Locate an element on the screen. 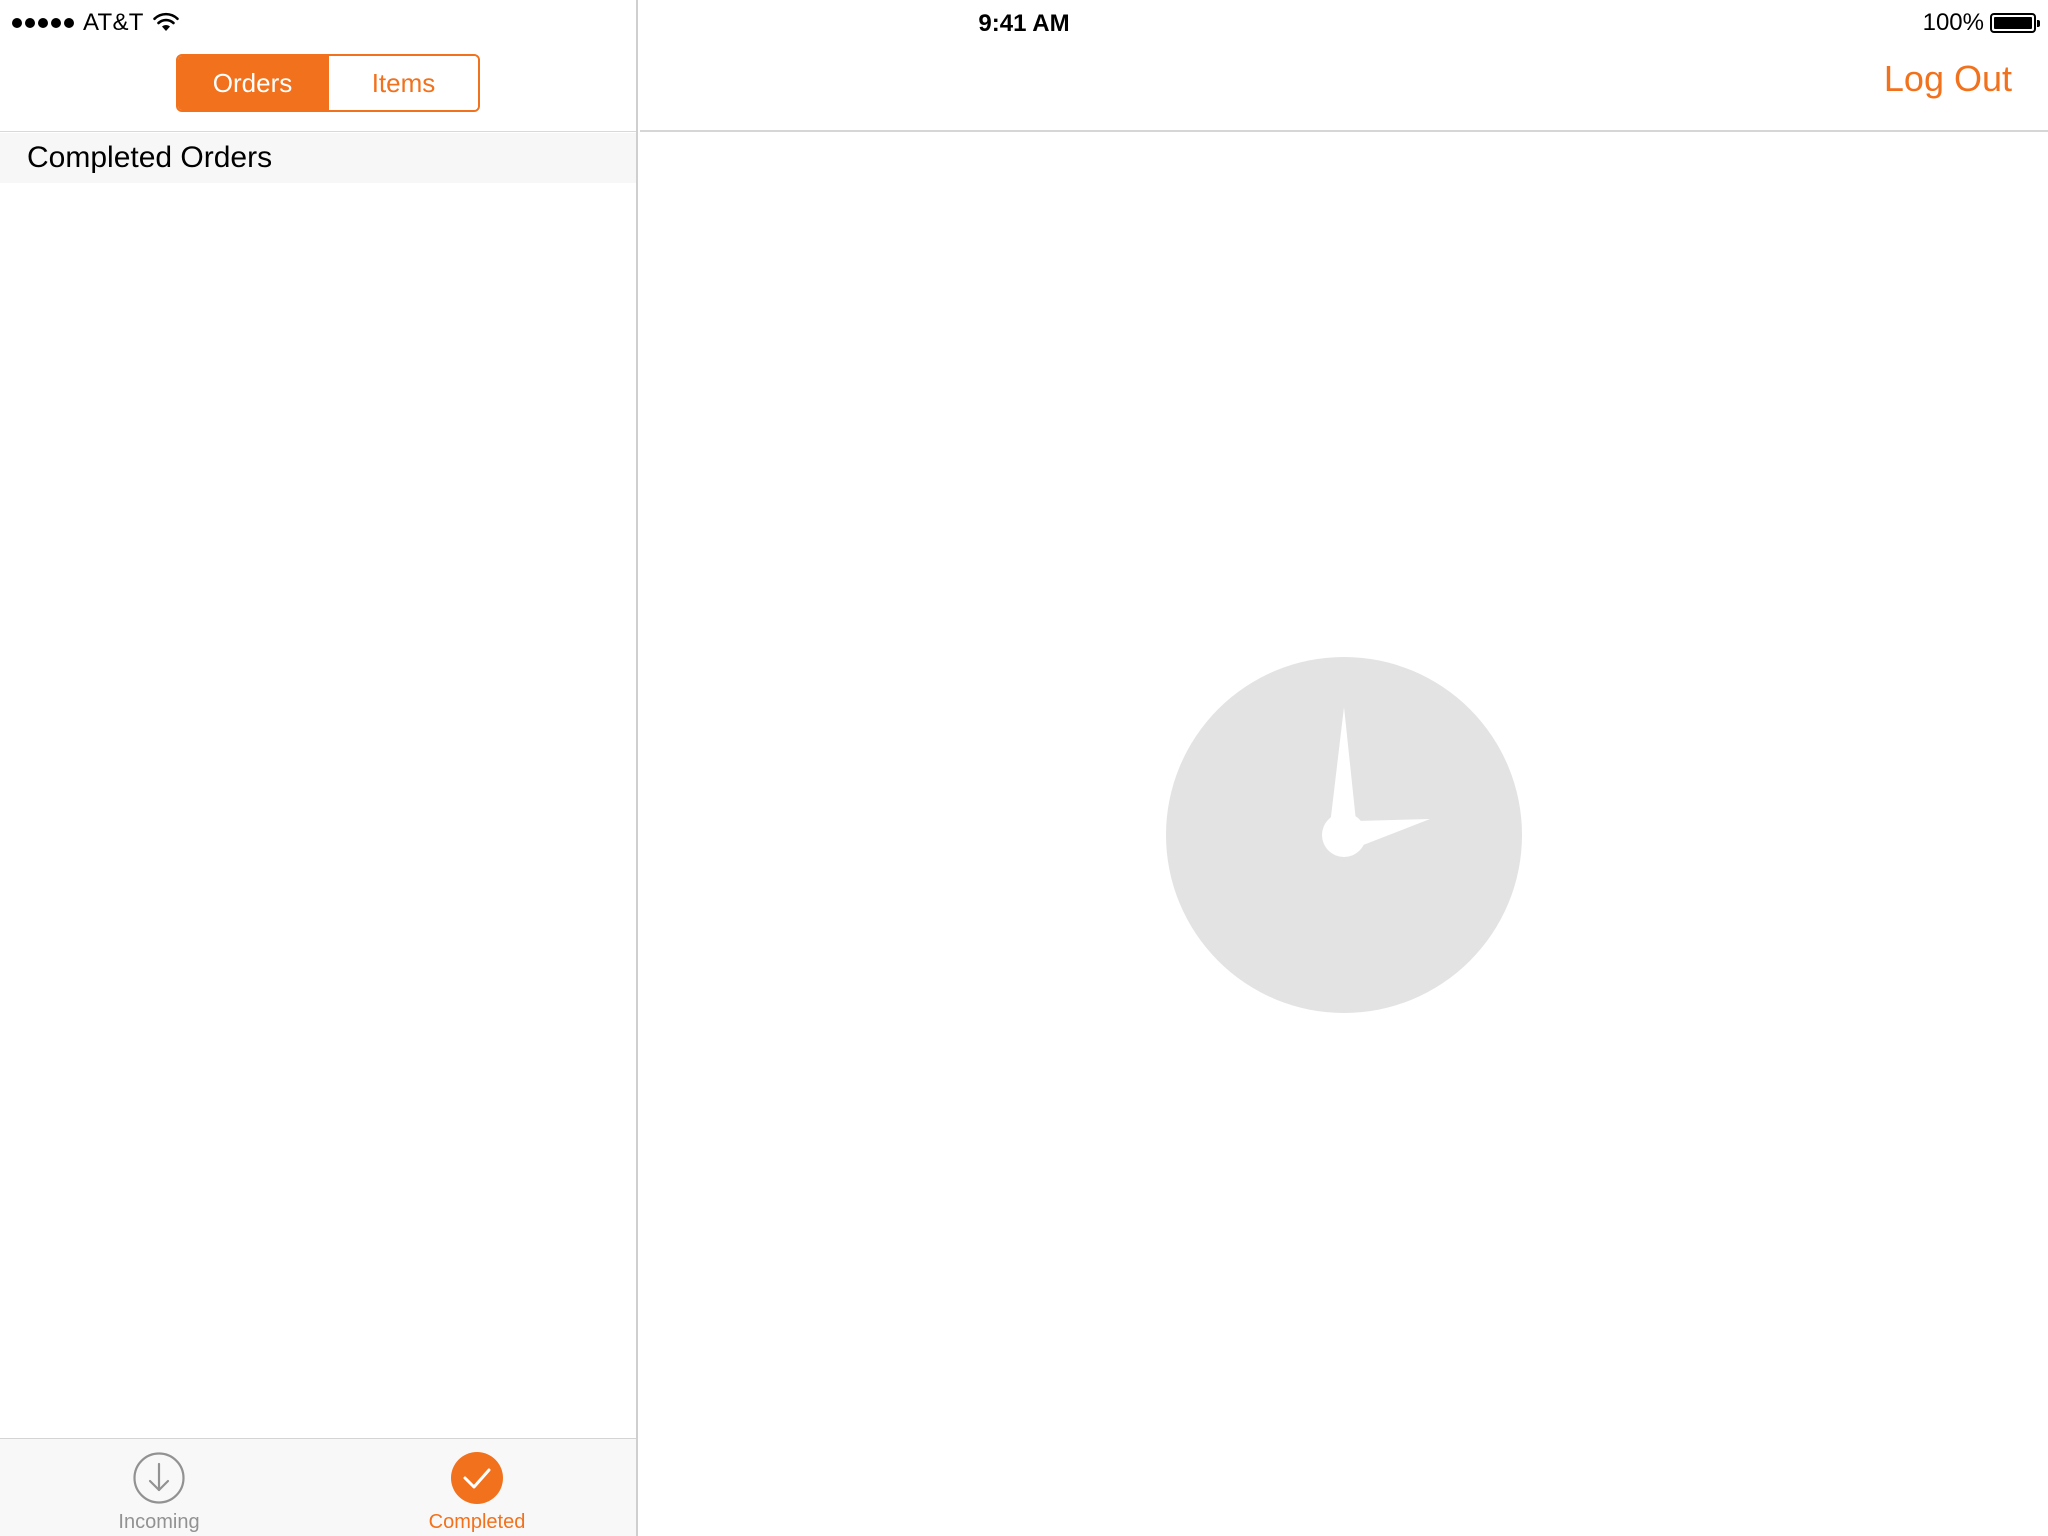  tab-incoming-label: Incoming is located at coordinates (159, 1522).